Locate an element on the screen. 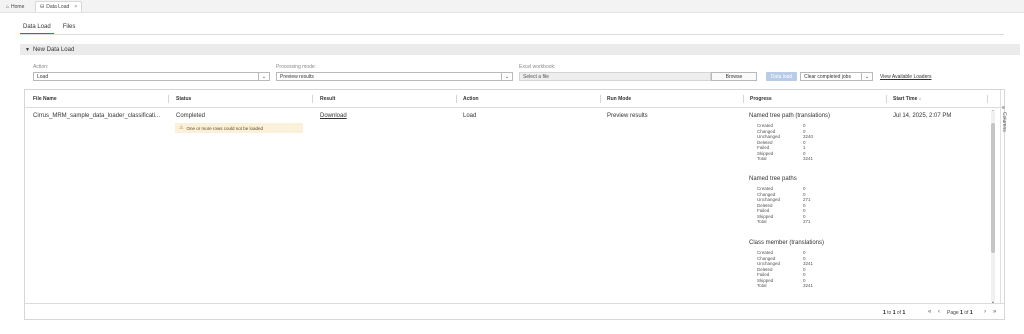  range-total: 1 is located at coordinates (904, 313).